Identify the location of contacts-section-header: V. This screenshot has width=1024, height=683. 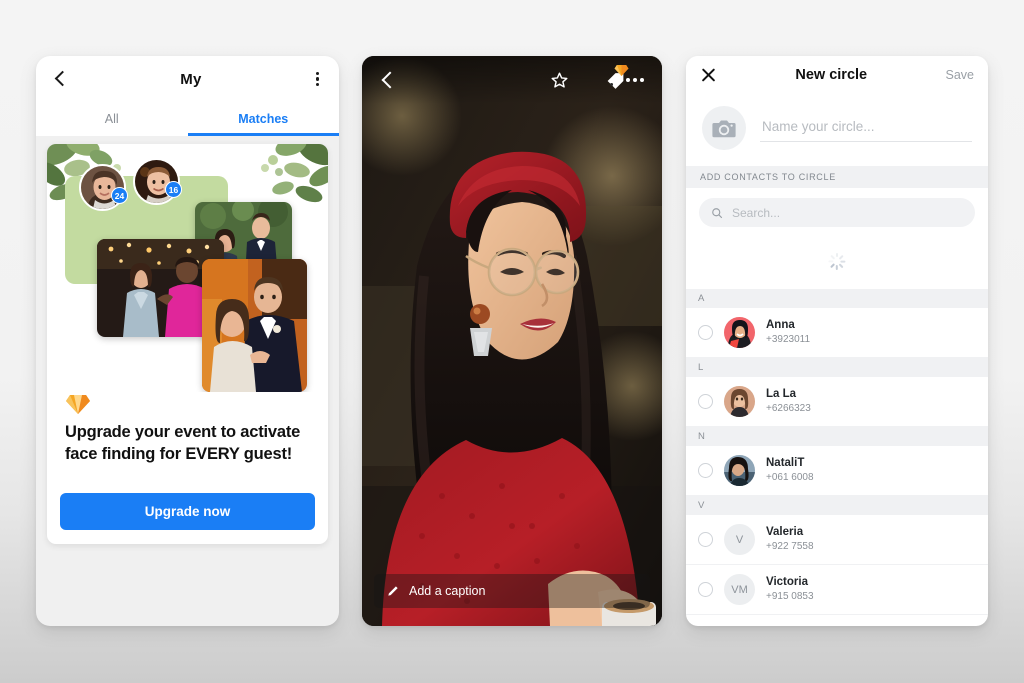
(837, 505).